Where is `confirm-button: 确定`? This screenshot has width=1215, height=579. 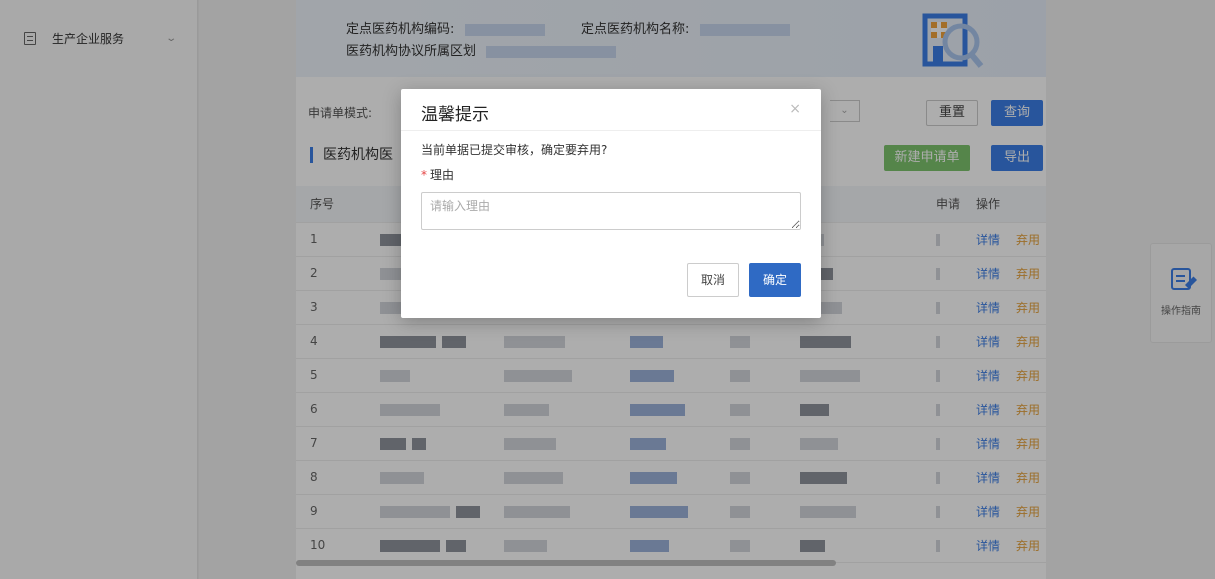 confirm-button: 确定 is located at coordinates (775, 280).